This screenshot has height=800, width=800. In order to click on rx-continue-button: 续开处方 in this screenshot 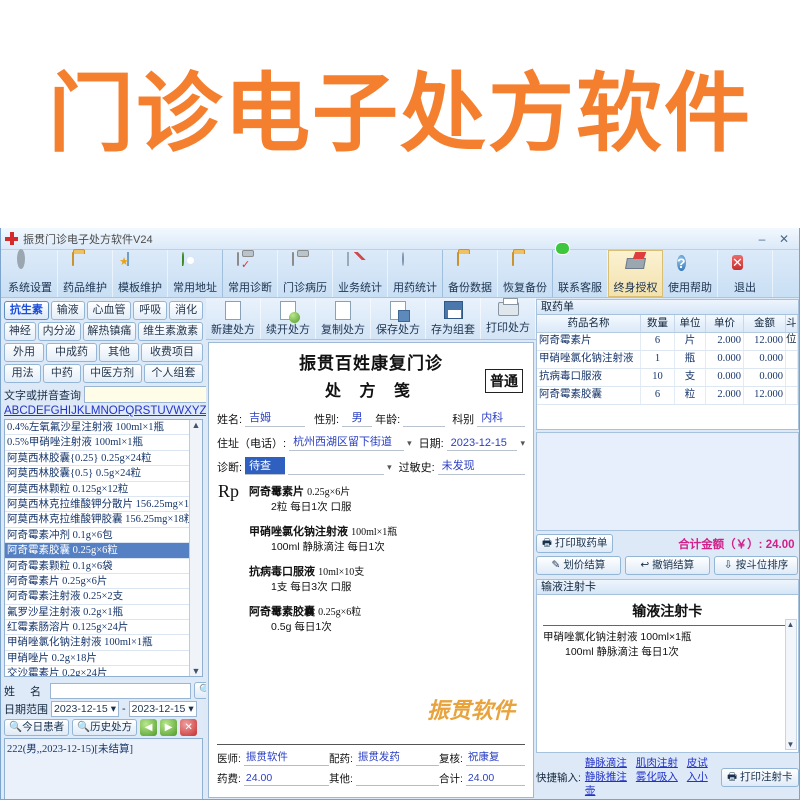, I will do `click(288, 318)`.